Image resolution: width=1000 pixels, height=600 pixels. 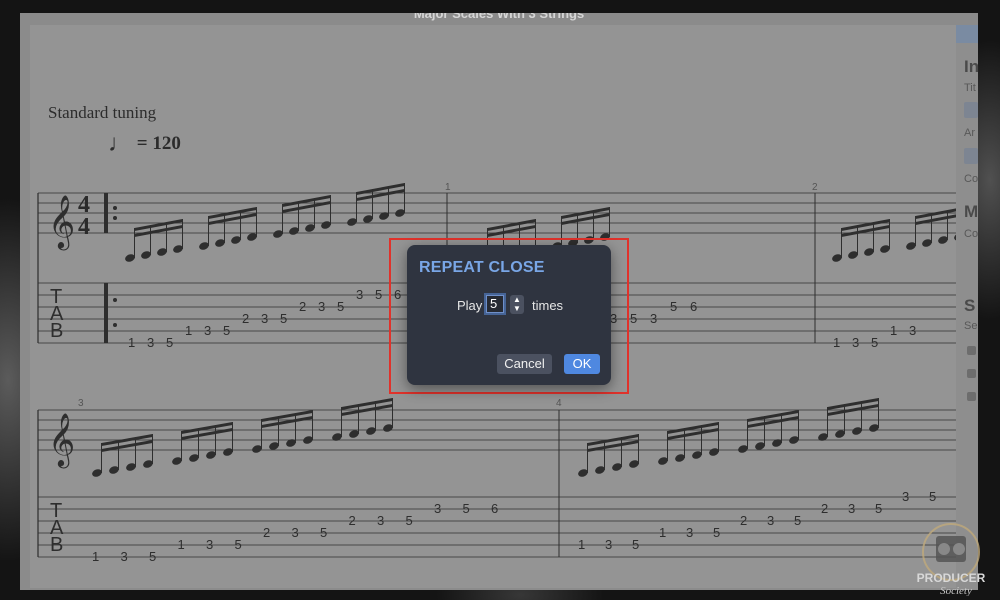 I want to click on measure-number: 1, so click(x=448, y=187).